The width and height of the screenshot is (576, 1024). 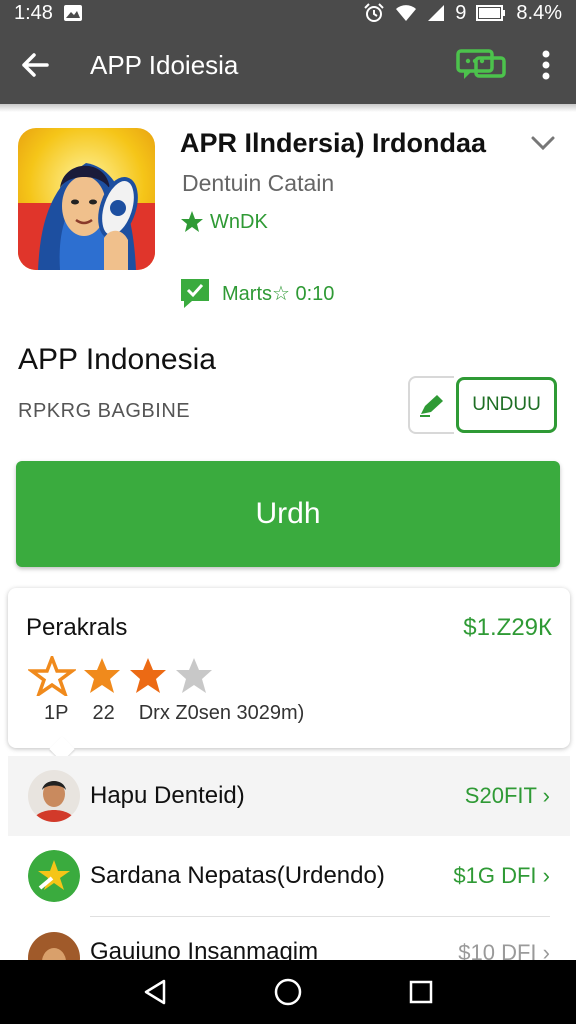 What do you see at coordinates (33, 12) in the screenshot?
I see `status-time: 1:48` at bounding box center [33, 12].